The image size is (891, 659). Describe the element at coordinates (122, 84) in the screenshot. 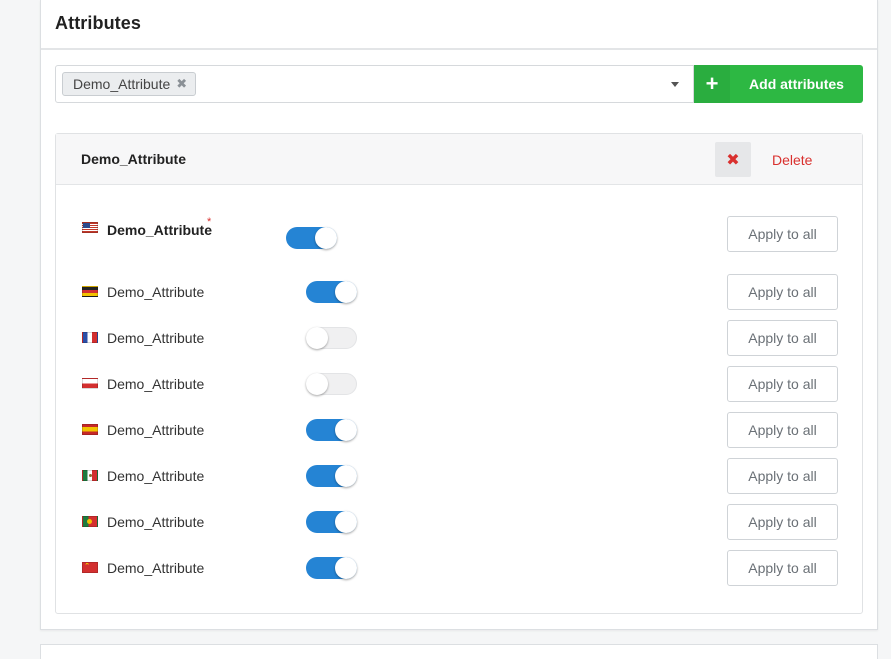

I see `chip-label: Demo_Attribute` at that location.